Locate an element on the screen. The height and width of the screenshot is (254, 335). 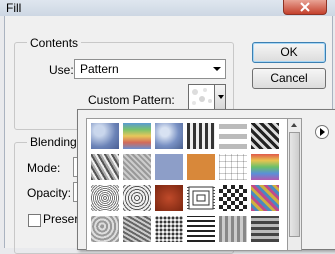
cancel-button: Cancel is located at coordinates (289, 78).